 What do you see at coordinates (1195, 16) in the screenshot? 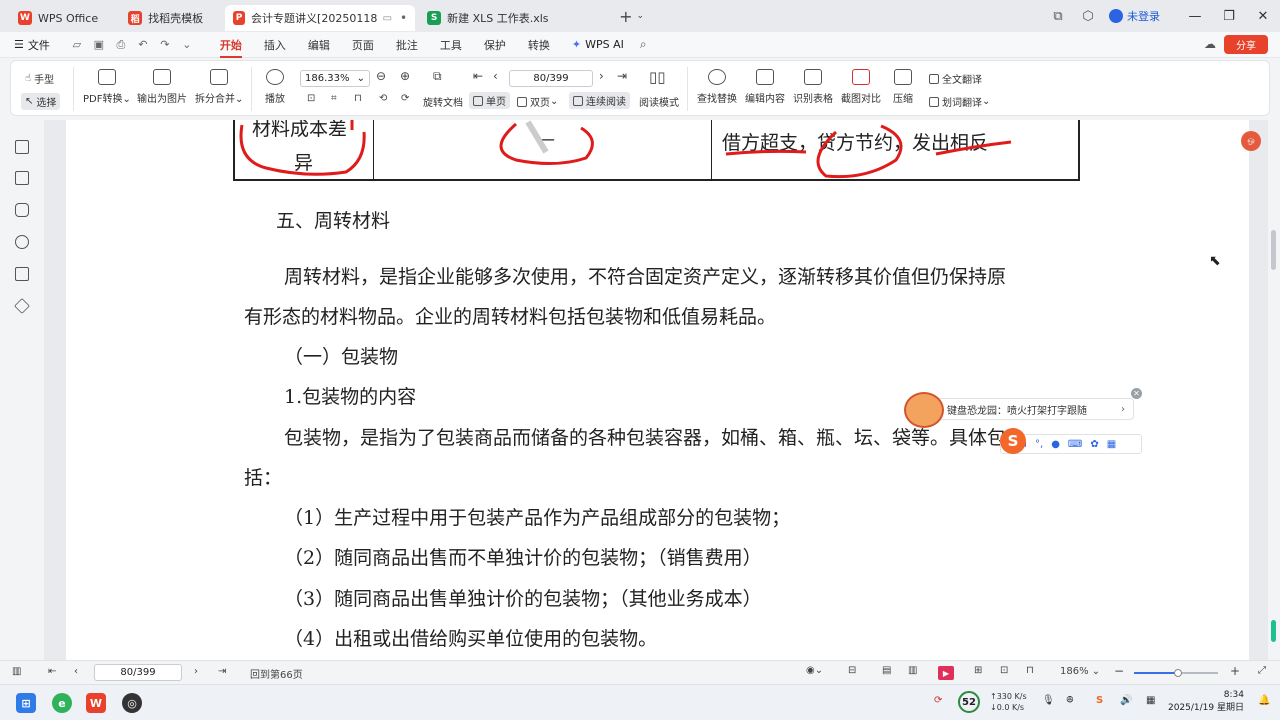
I see `minimize-button: —` at bounding box center [1195, 16].